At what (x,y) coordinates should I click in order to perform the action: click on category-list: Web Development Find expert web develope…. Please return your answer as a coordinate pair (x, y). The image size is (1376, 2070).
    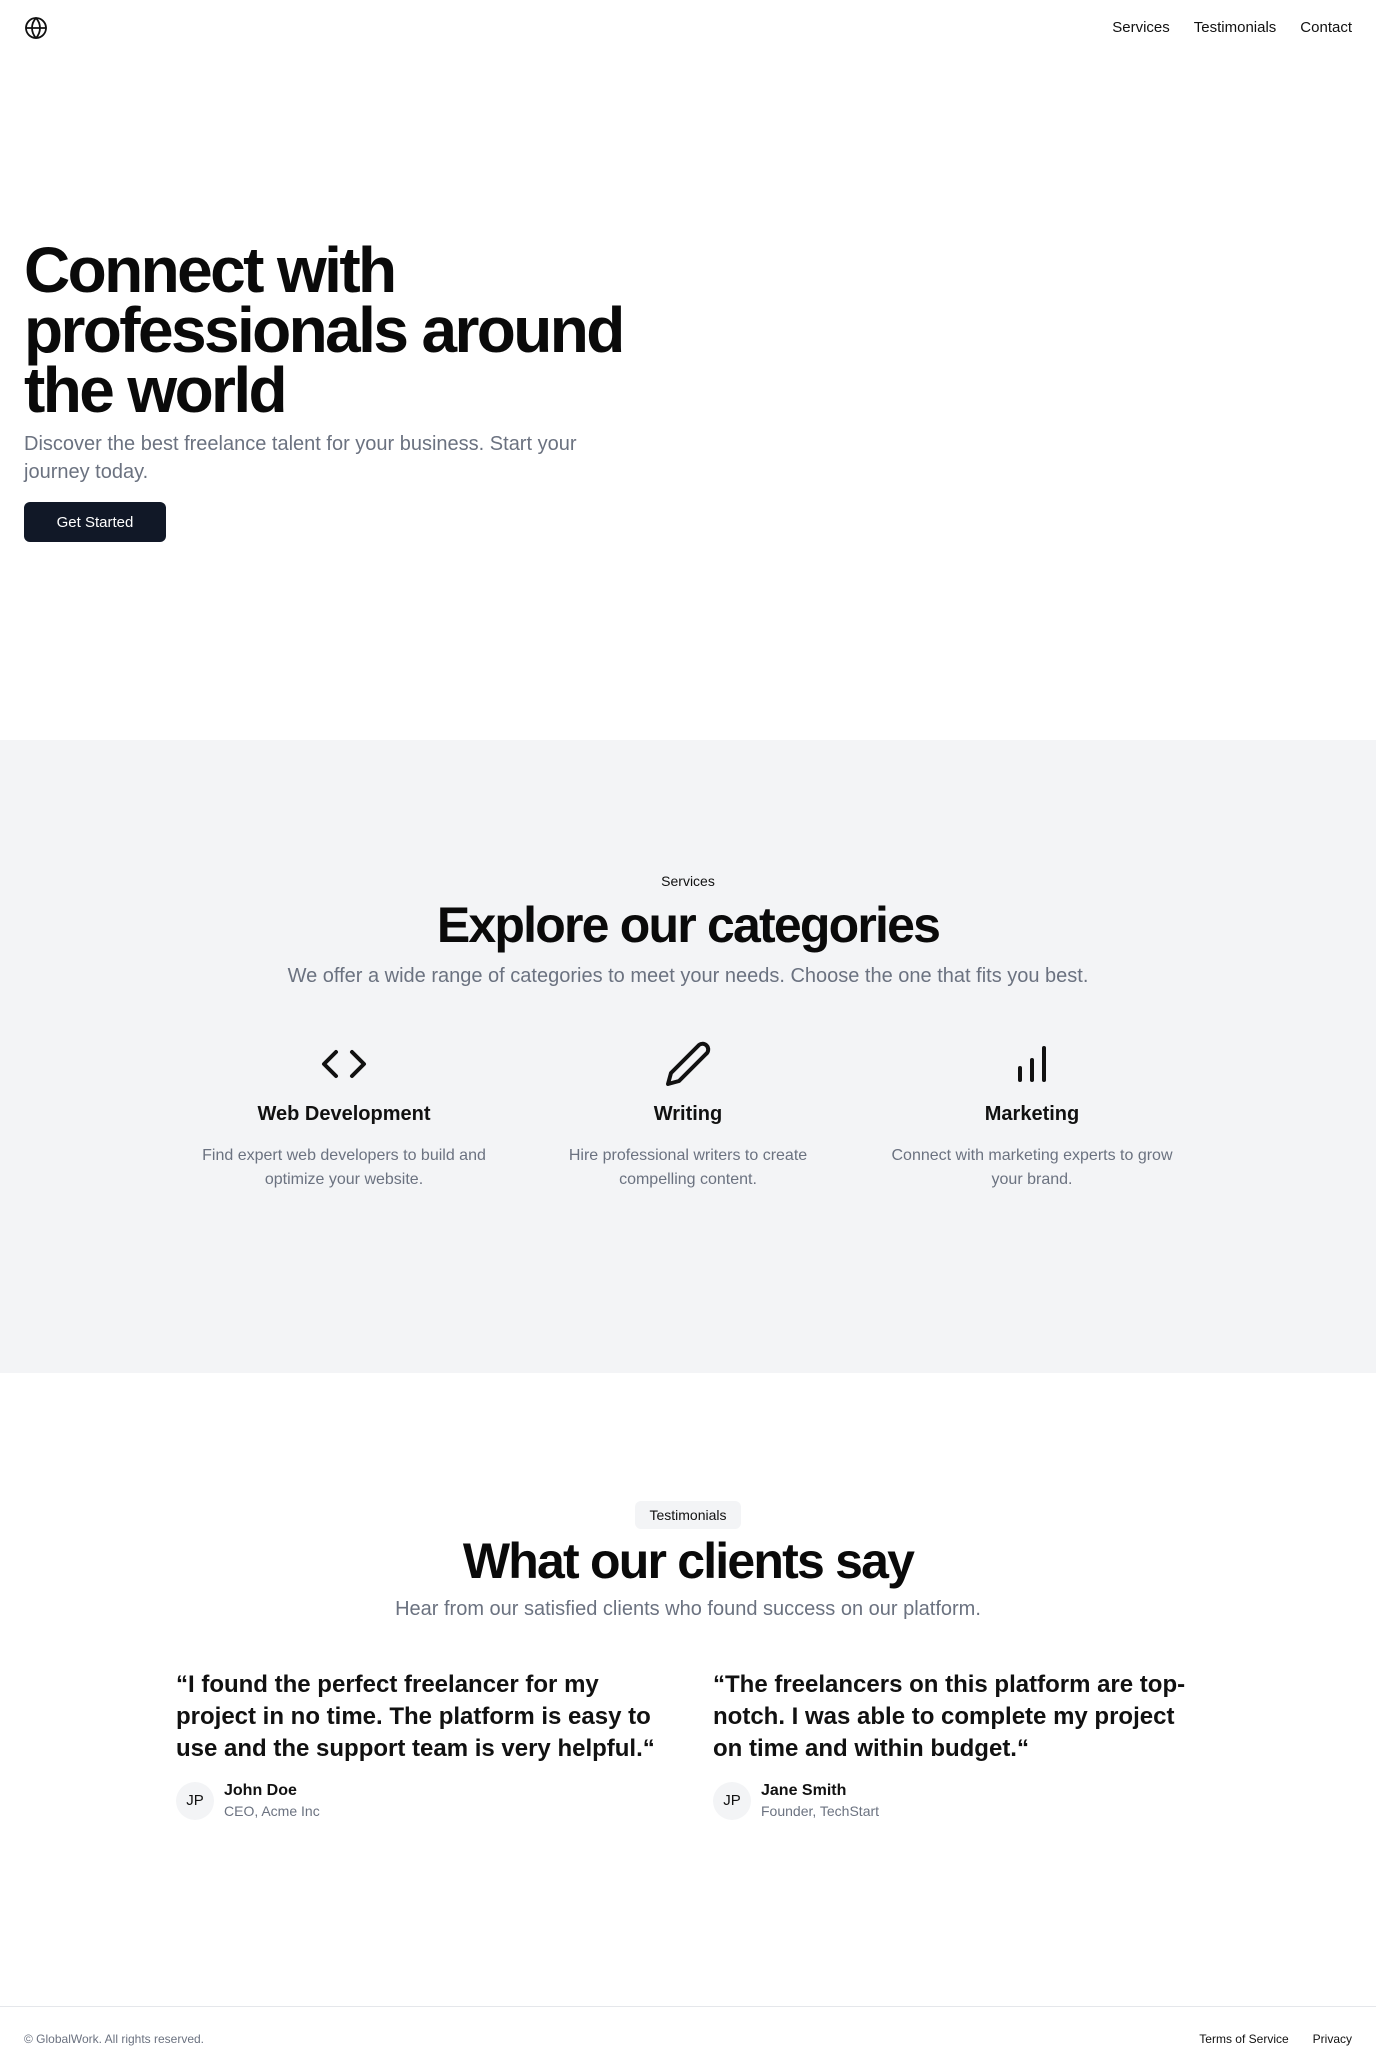
    Looking at the image, I should click on (688, 1116).